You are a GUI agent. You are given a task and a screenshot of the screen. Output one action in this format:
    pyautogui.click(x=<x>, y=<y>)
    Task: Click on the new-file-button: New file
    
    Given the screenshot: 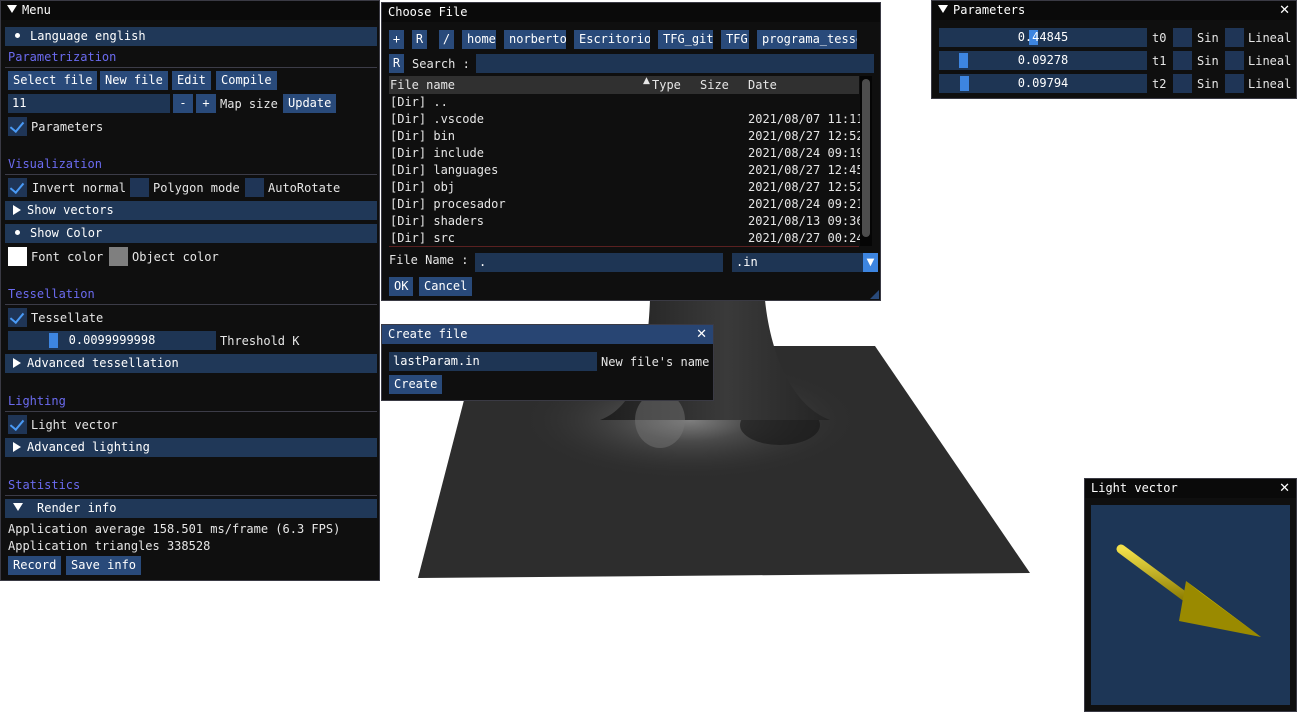 What is the action you would take?
    pyautogui.click(x=134, y=80)
    